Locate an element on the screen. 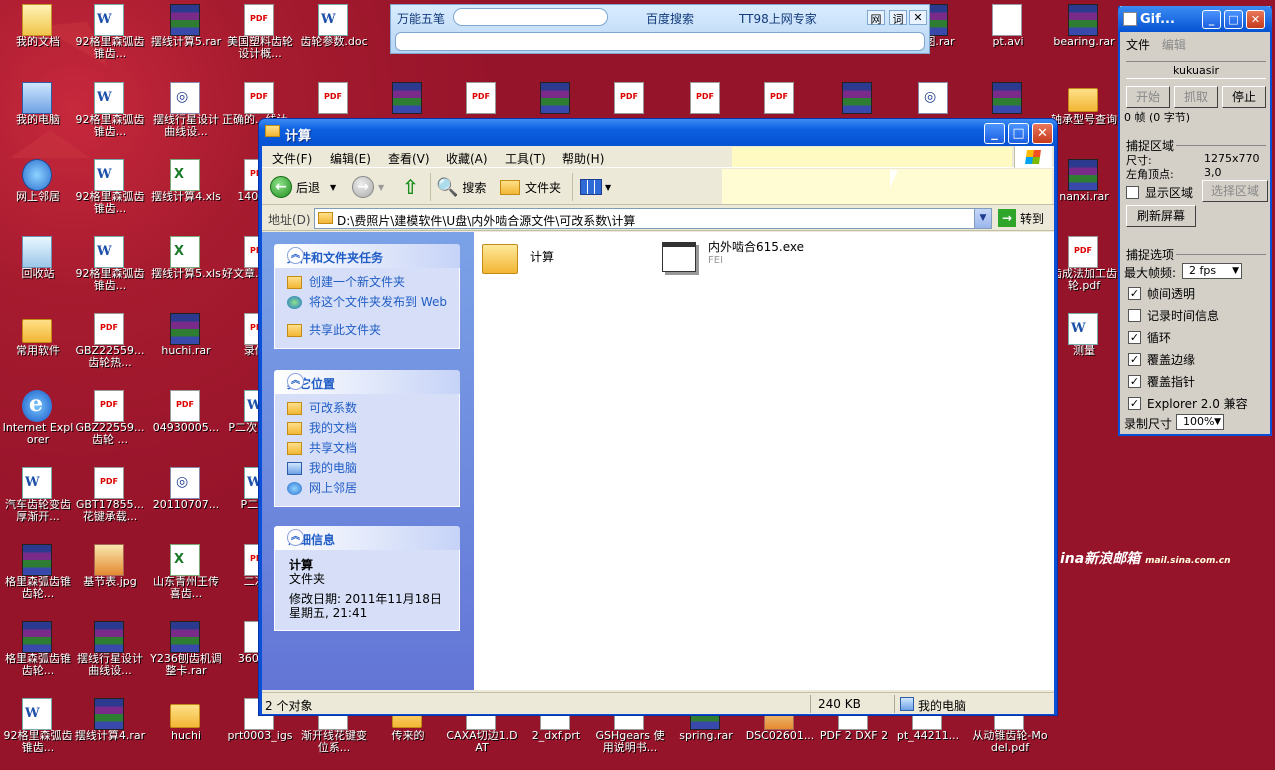  place-my-computer: 我的电脑 is located at coordinates (373, 470).